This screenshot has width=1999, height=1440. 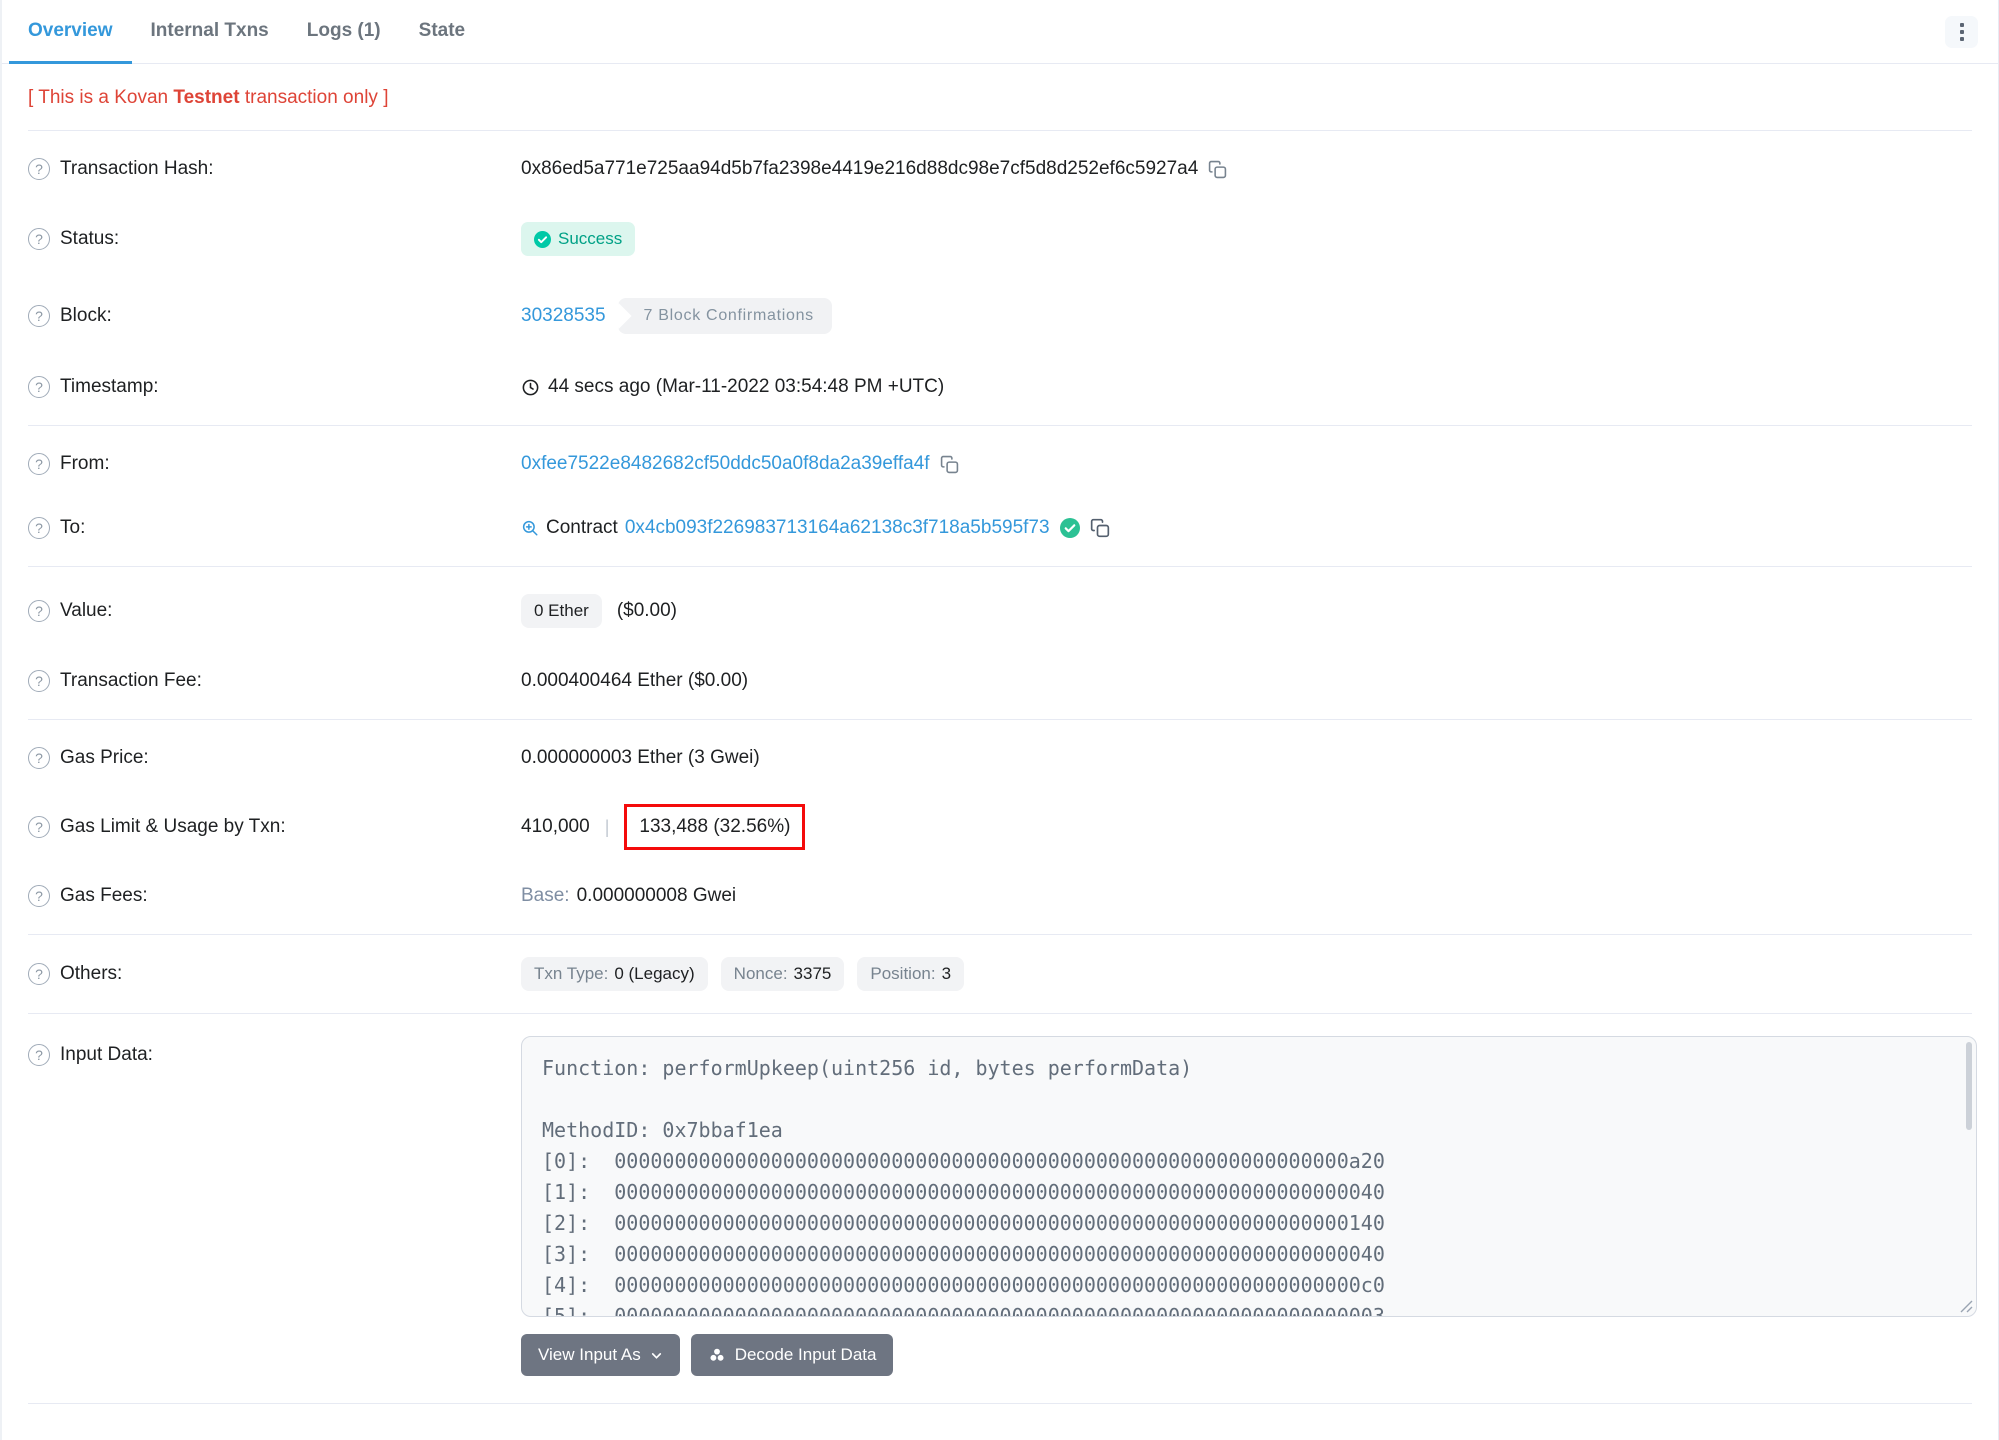 I want to click on status-badge-label: Success, so click(x=590, y=238).